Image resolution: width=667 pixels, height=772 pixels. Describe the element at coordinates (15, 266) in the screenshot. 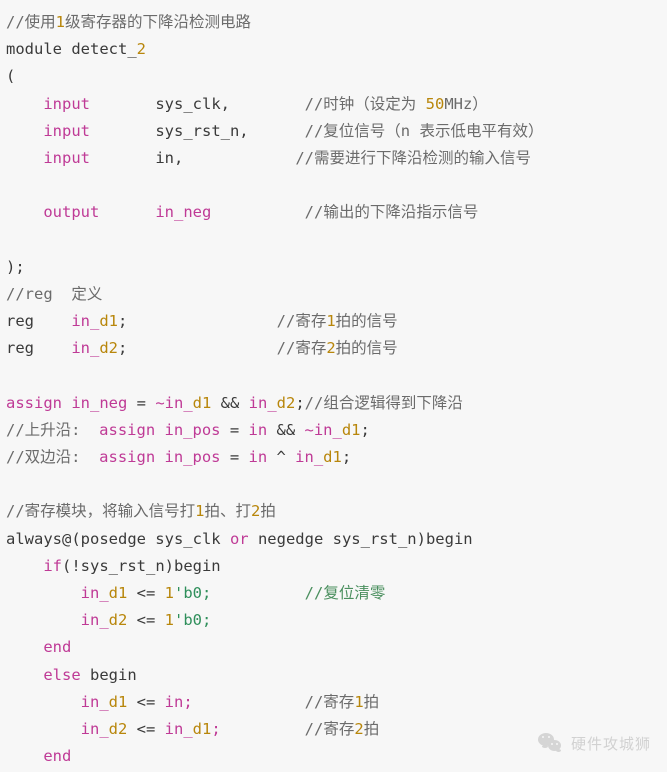

I see `code-token: );` at that location.